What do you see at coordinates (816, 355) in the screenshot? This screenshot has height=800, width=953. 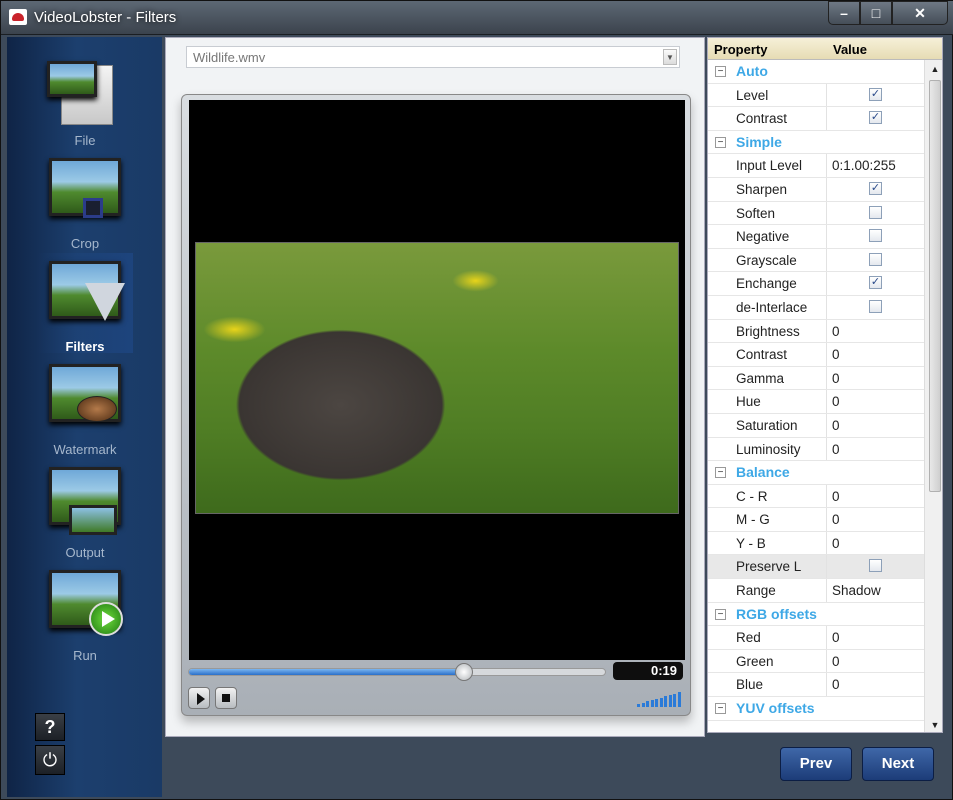 I see `grid-property-row: Contrast 0` at bounding box center [816, 355].